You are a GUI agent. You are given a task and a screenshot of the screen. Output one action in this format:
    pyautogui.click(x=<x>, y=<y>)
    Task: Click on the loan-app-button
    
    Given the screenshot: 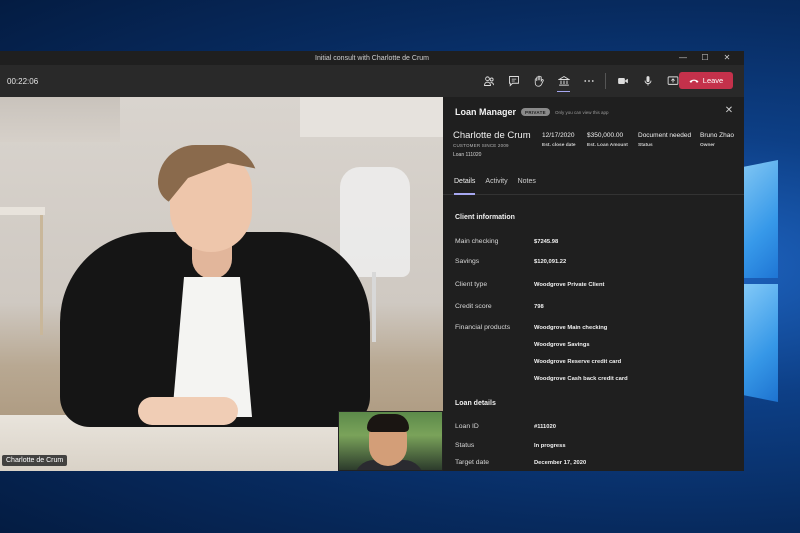 What is the action you would take?
    pyautogui.click(x=563, y=81)
    